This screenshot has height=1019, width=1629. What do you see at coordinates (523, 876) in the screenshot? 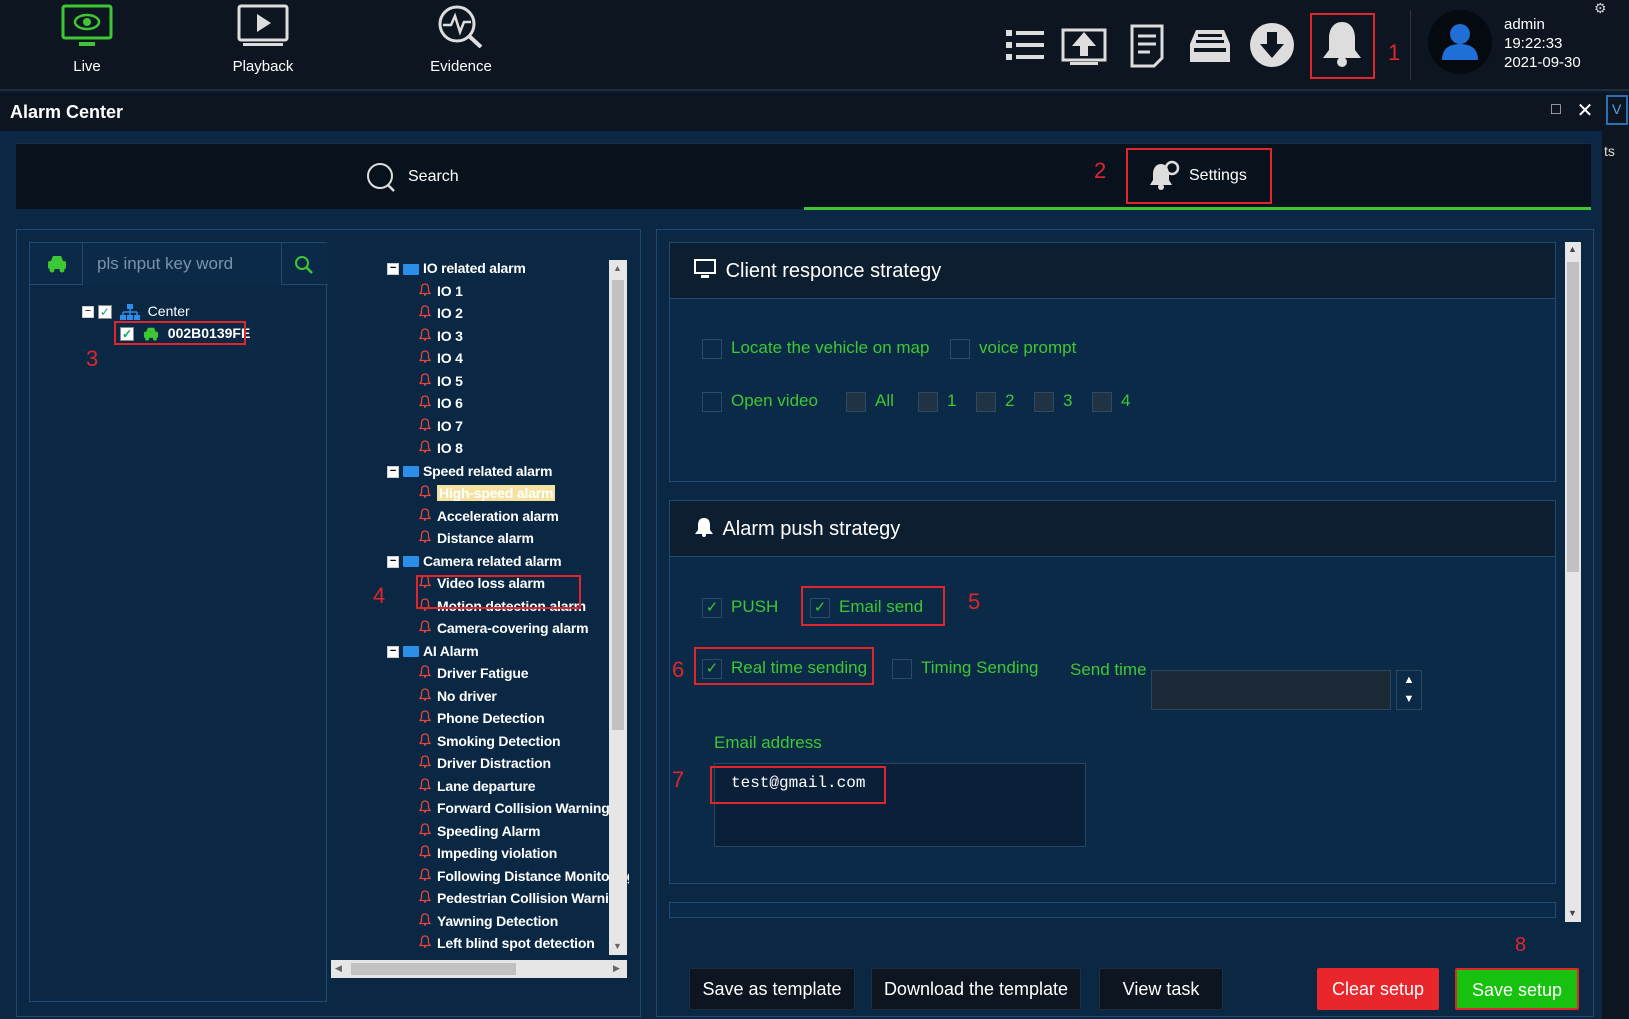
I see `alarm-item: Following Distance Monitoring` at bounding box center [523, 876].